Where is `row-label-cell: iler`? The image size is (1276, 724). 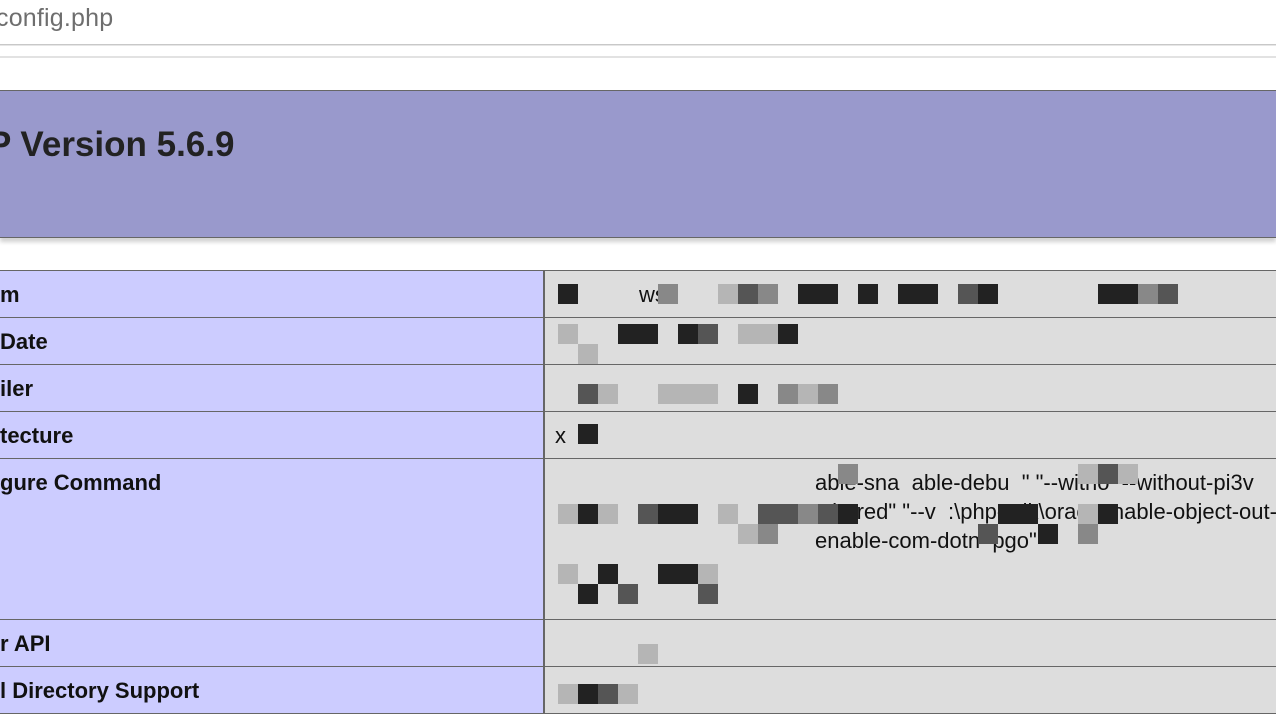 row-label-cell: iler is located at coordinates (272, 388).